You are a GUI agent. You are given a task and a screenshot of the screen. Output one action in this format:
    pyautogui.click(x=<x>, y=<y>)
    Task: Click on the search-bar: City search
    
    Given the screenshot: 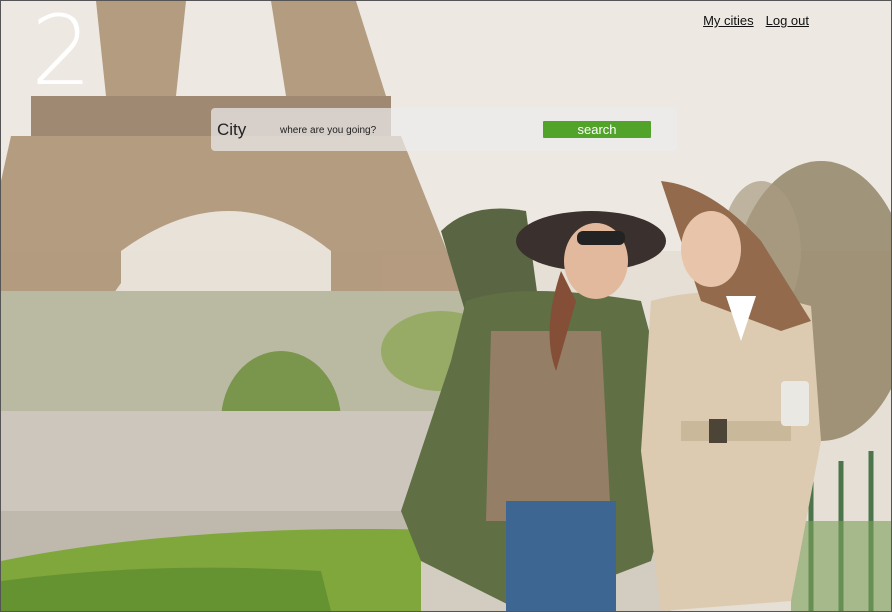 What is the action you would take?
    pyautogui.click(x=444, y=129)
    